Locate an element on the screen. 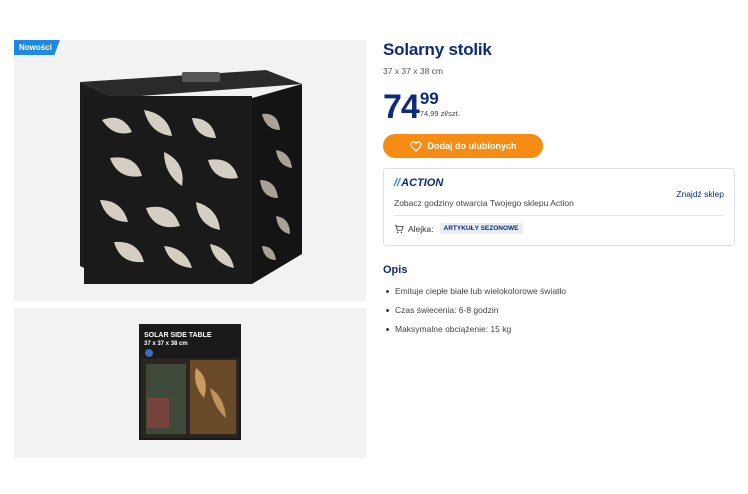 The width and height of the screenshot is (748, 494). add-to-favorites-label: Dodaj do ulubionych is located at coordinates (472, 146).